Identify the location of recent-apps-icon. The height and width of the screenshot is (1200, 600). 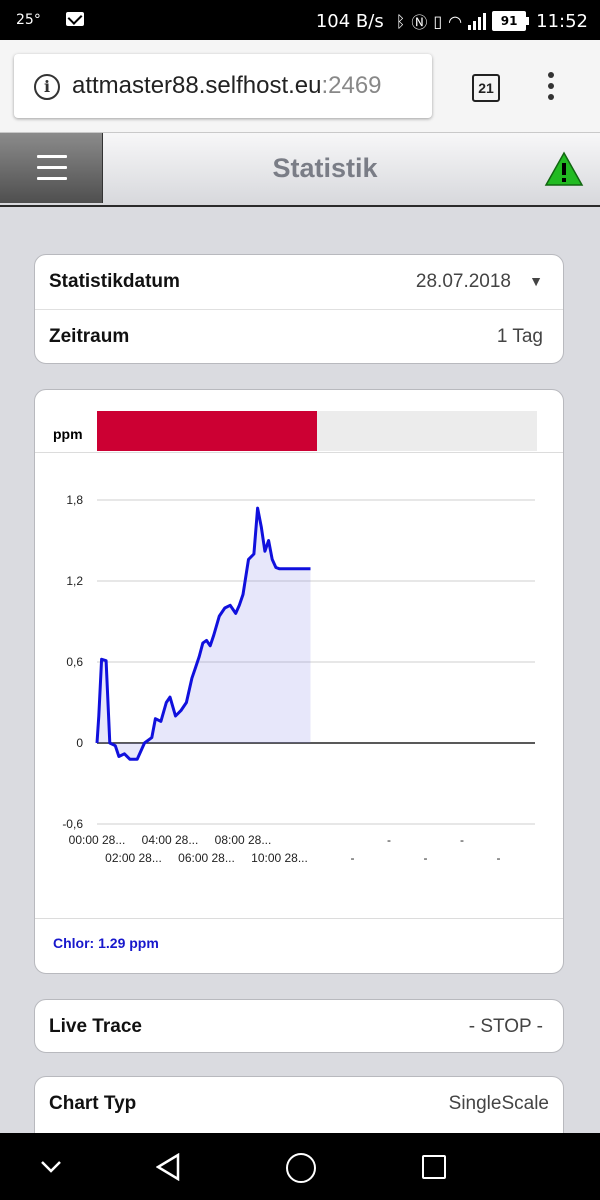
(434, 1167).